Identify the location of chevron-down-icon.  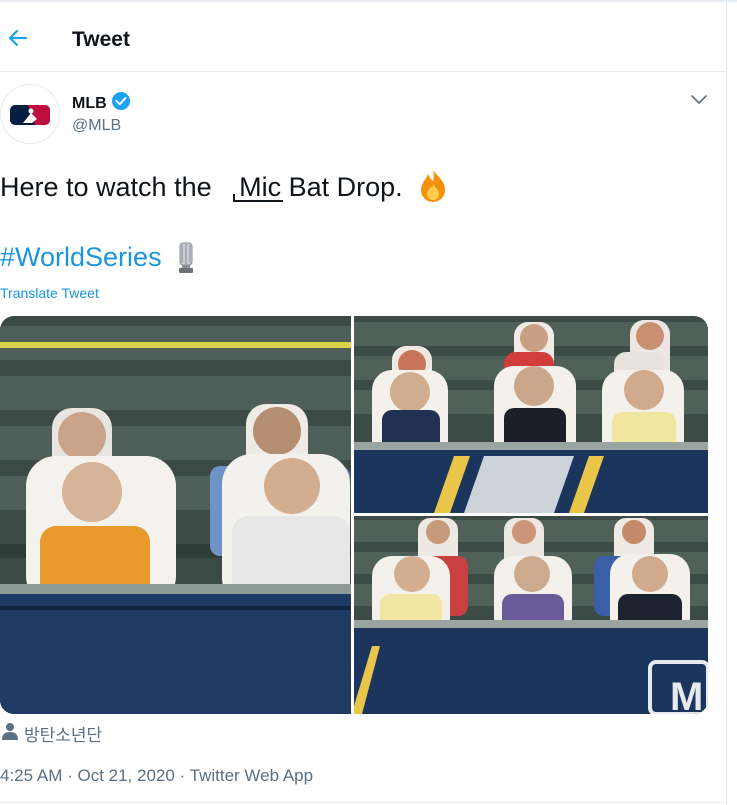
(699, 99).